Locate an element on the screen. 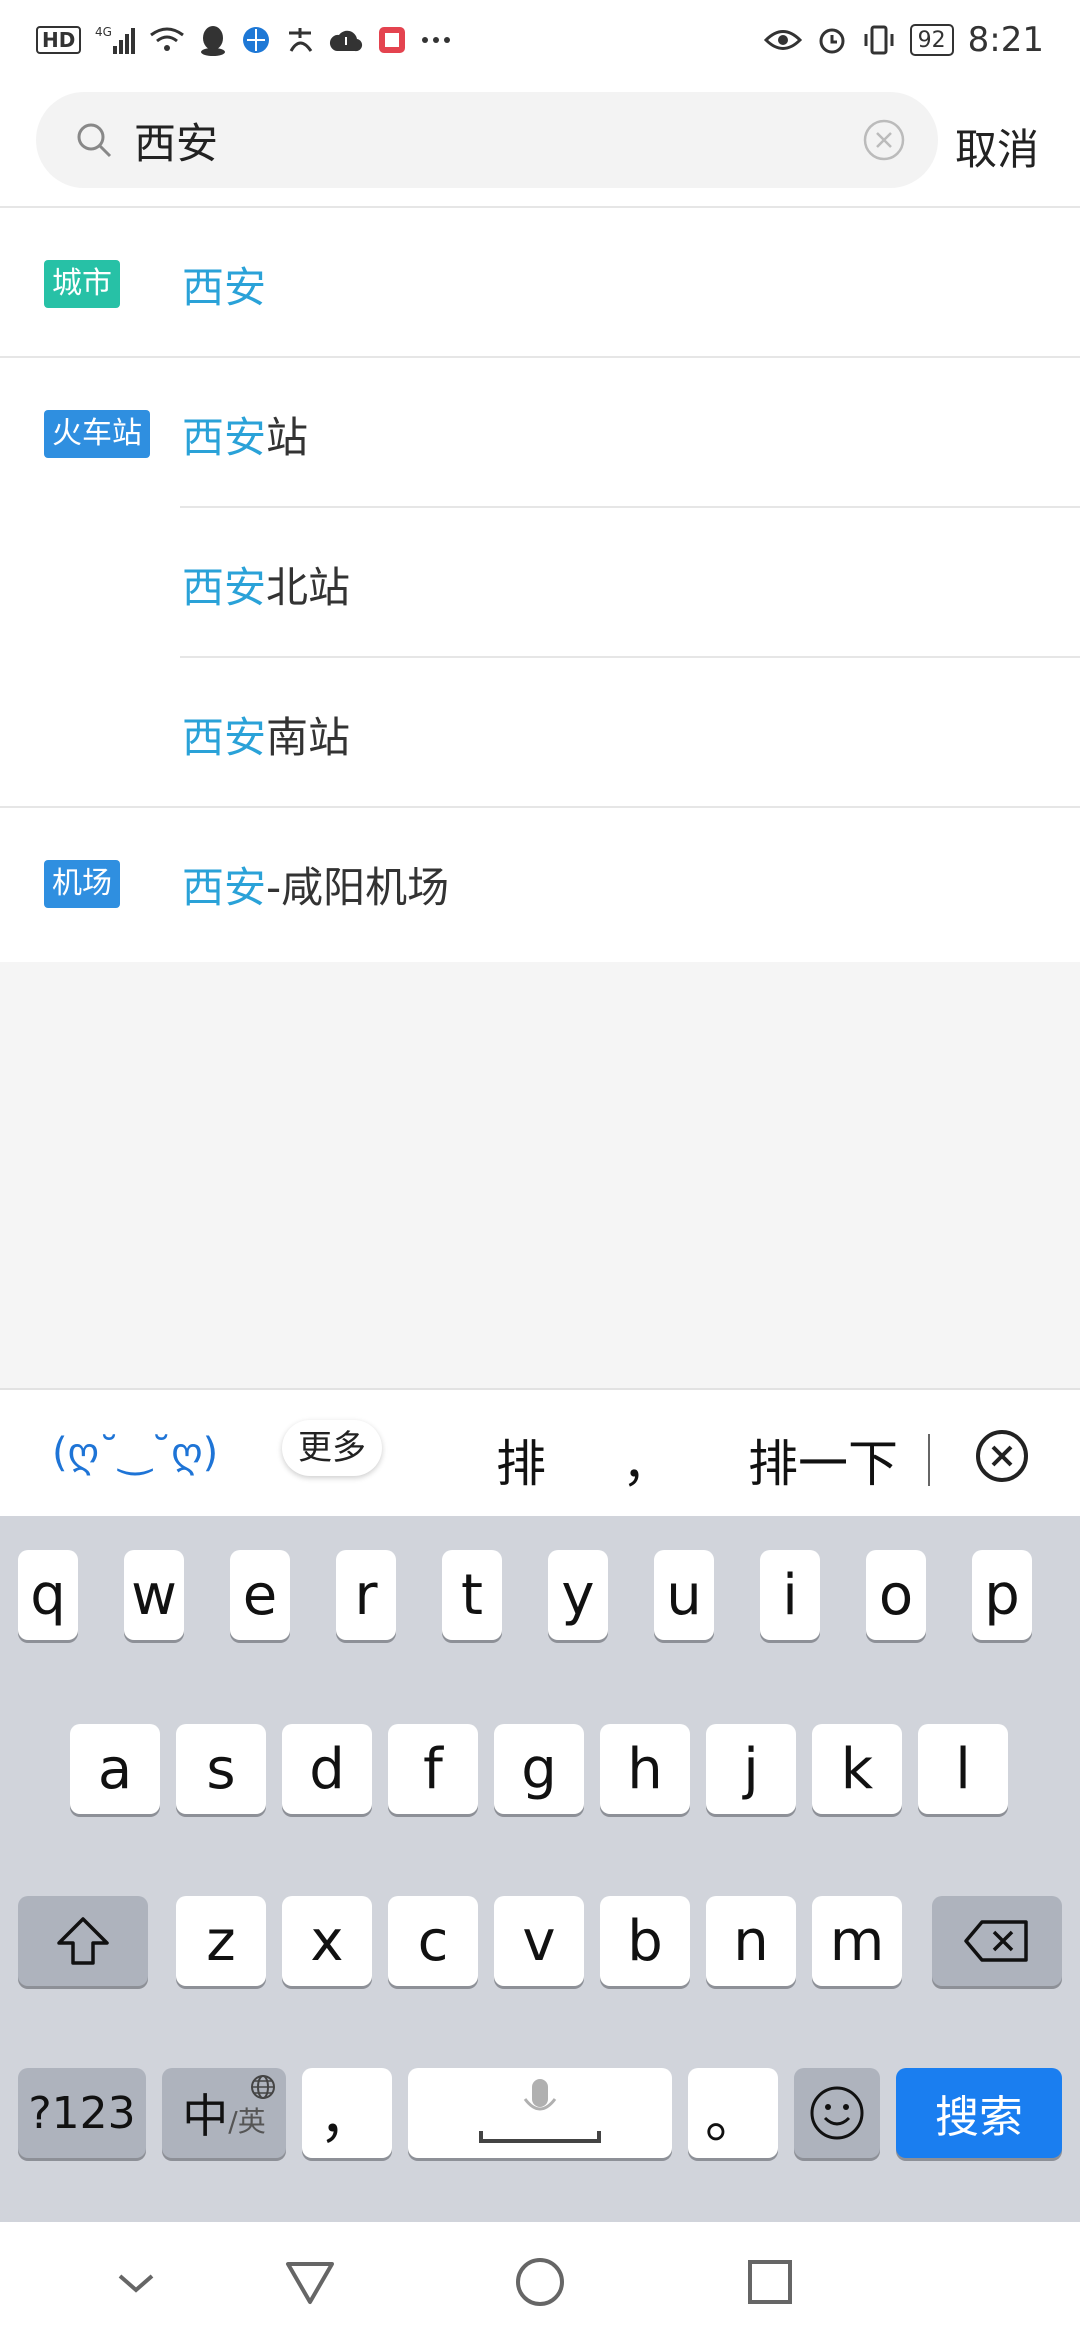 The height and width of the screenshot is (2340, 1080). result-tag: 机场 is located at coordinates (82, 884).